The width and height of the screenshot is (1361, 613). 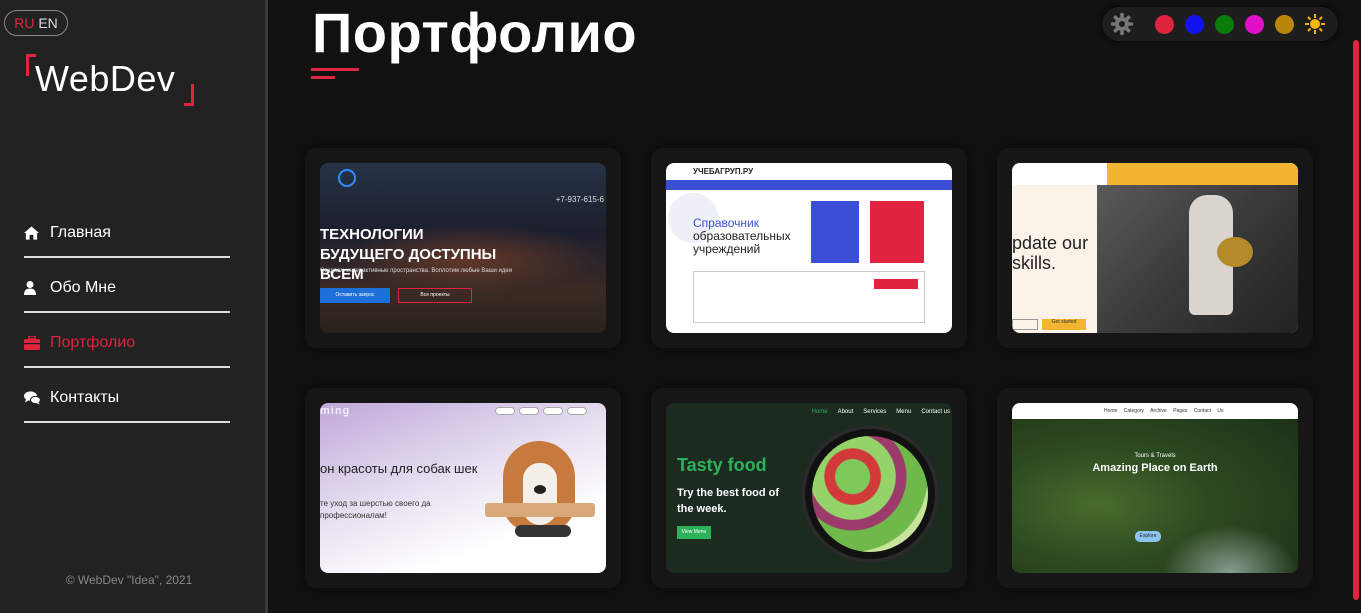 I want to click on nav-item-label: Контакты, so click(x=85, y=397).